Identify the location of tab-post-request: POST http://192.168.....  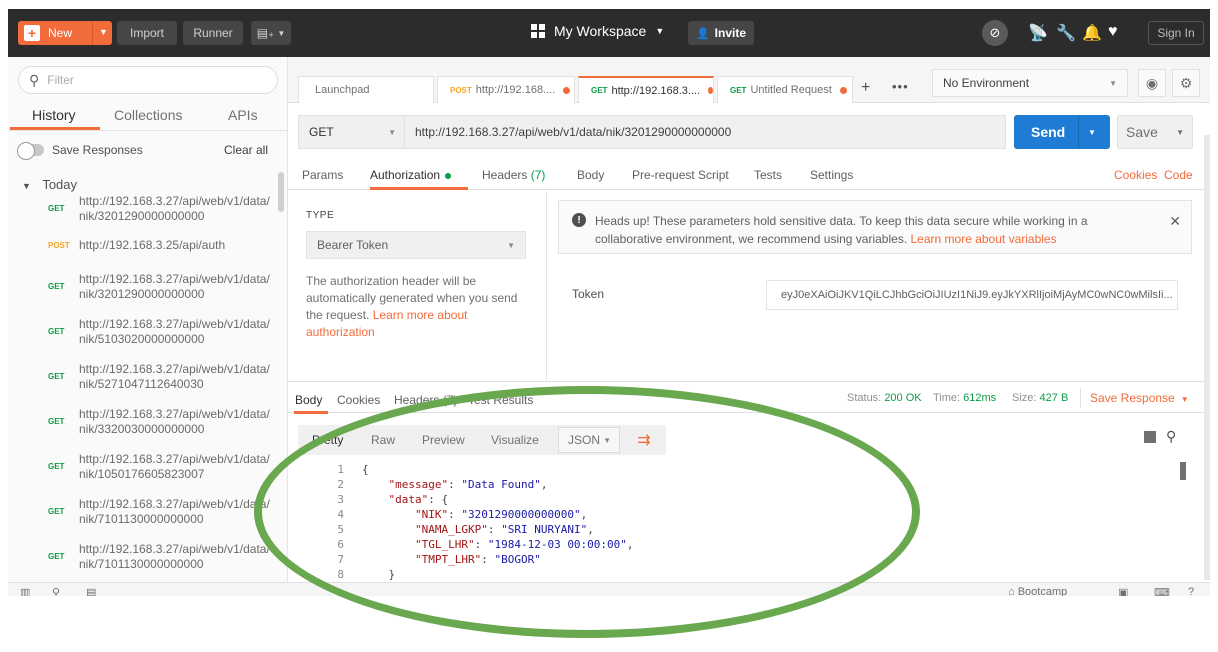
(506, 89).